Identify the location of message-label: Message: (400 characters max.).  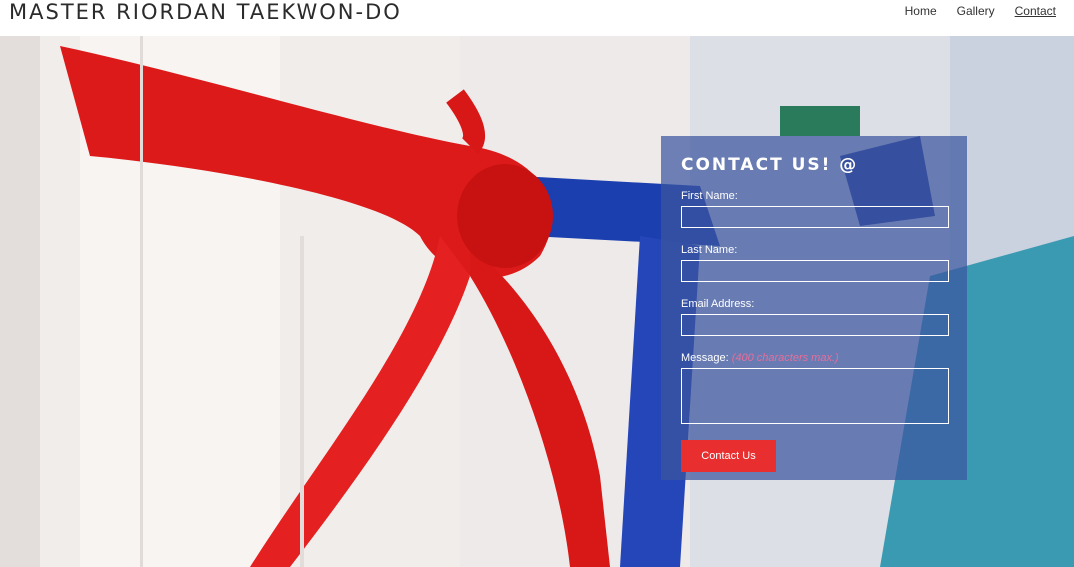
(814, 358).